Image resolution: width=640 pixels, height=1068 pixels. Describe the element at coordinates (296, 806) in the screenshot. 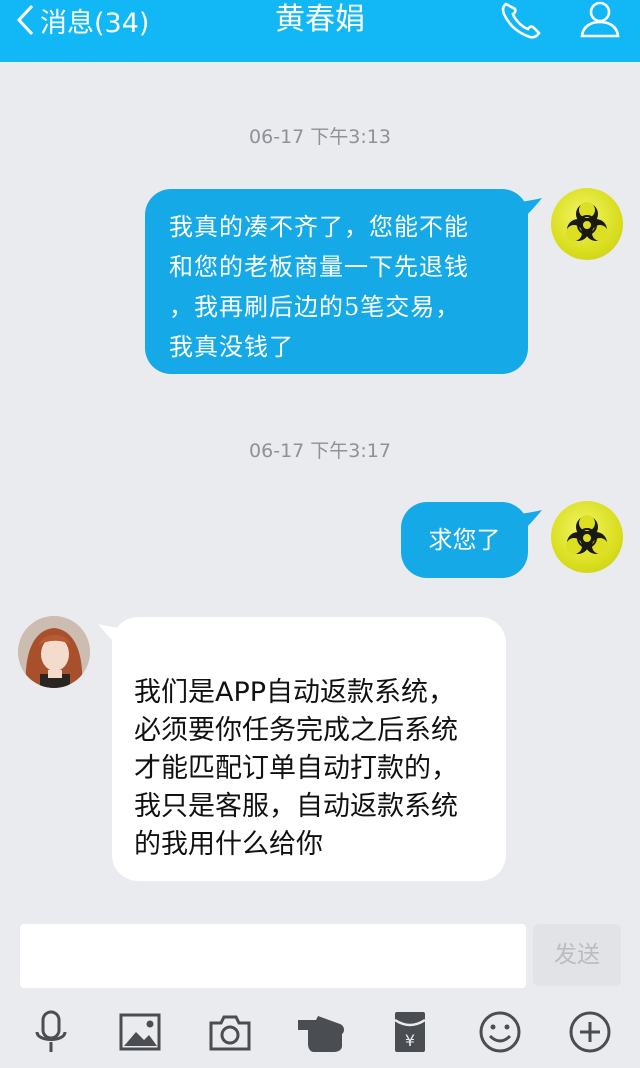

I see `message-line: 我只是客服，自动返款系统` at that location.